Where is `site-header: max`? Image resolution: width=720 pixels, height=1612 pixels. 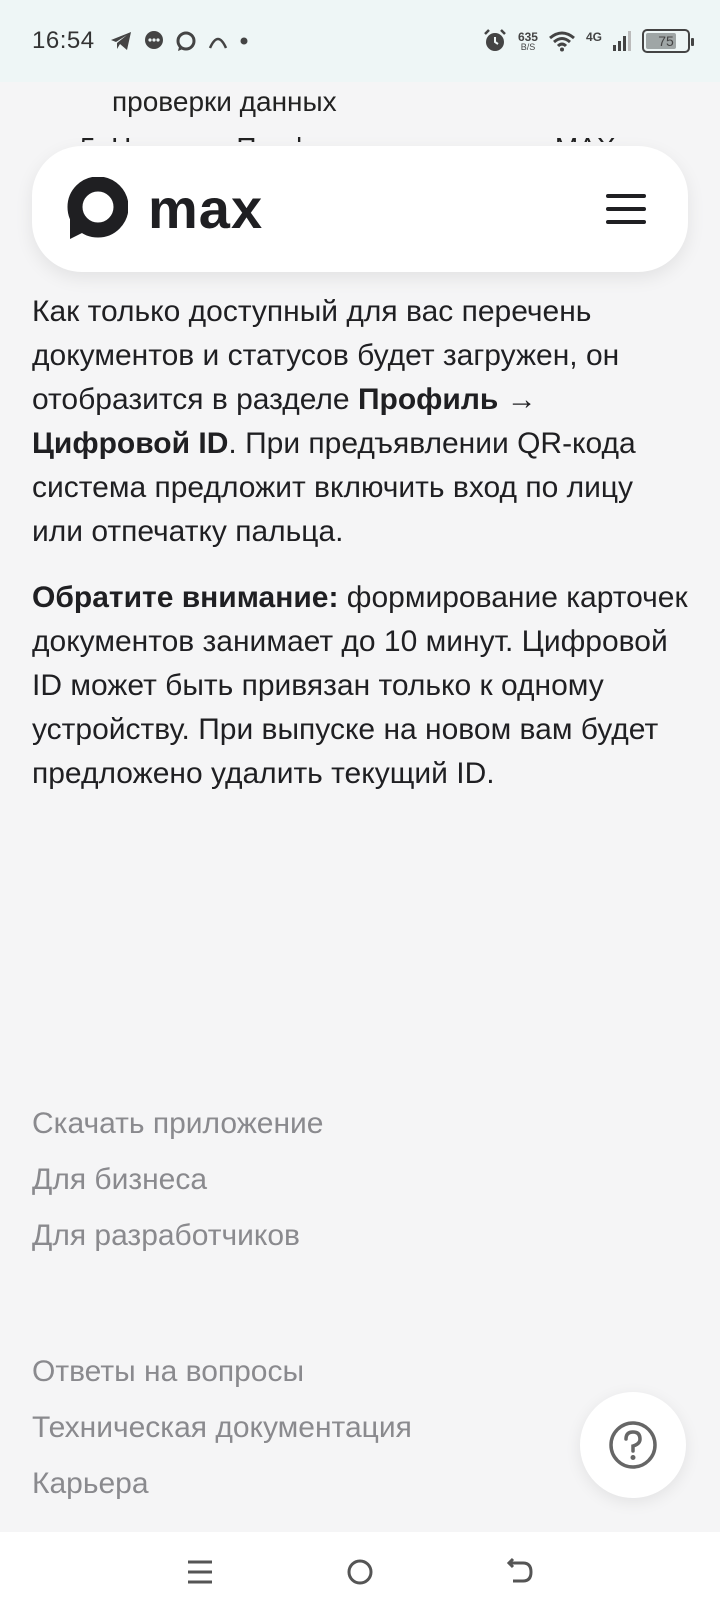 site-header: max is located at coordinates (360, 209).